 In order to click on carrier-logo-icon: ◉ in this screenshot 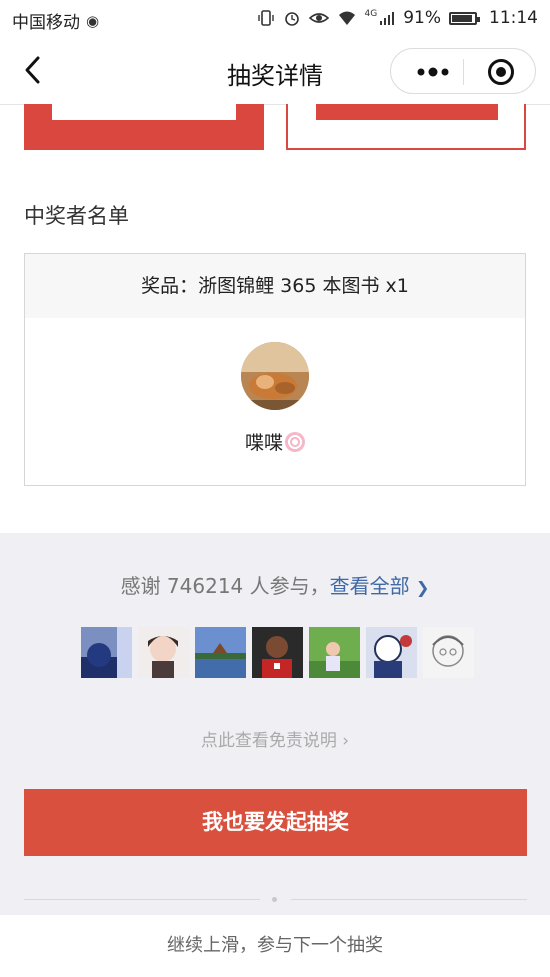, I will do `click(93, 20)`.